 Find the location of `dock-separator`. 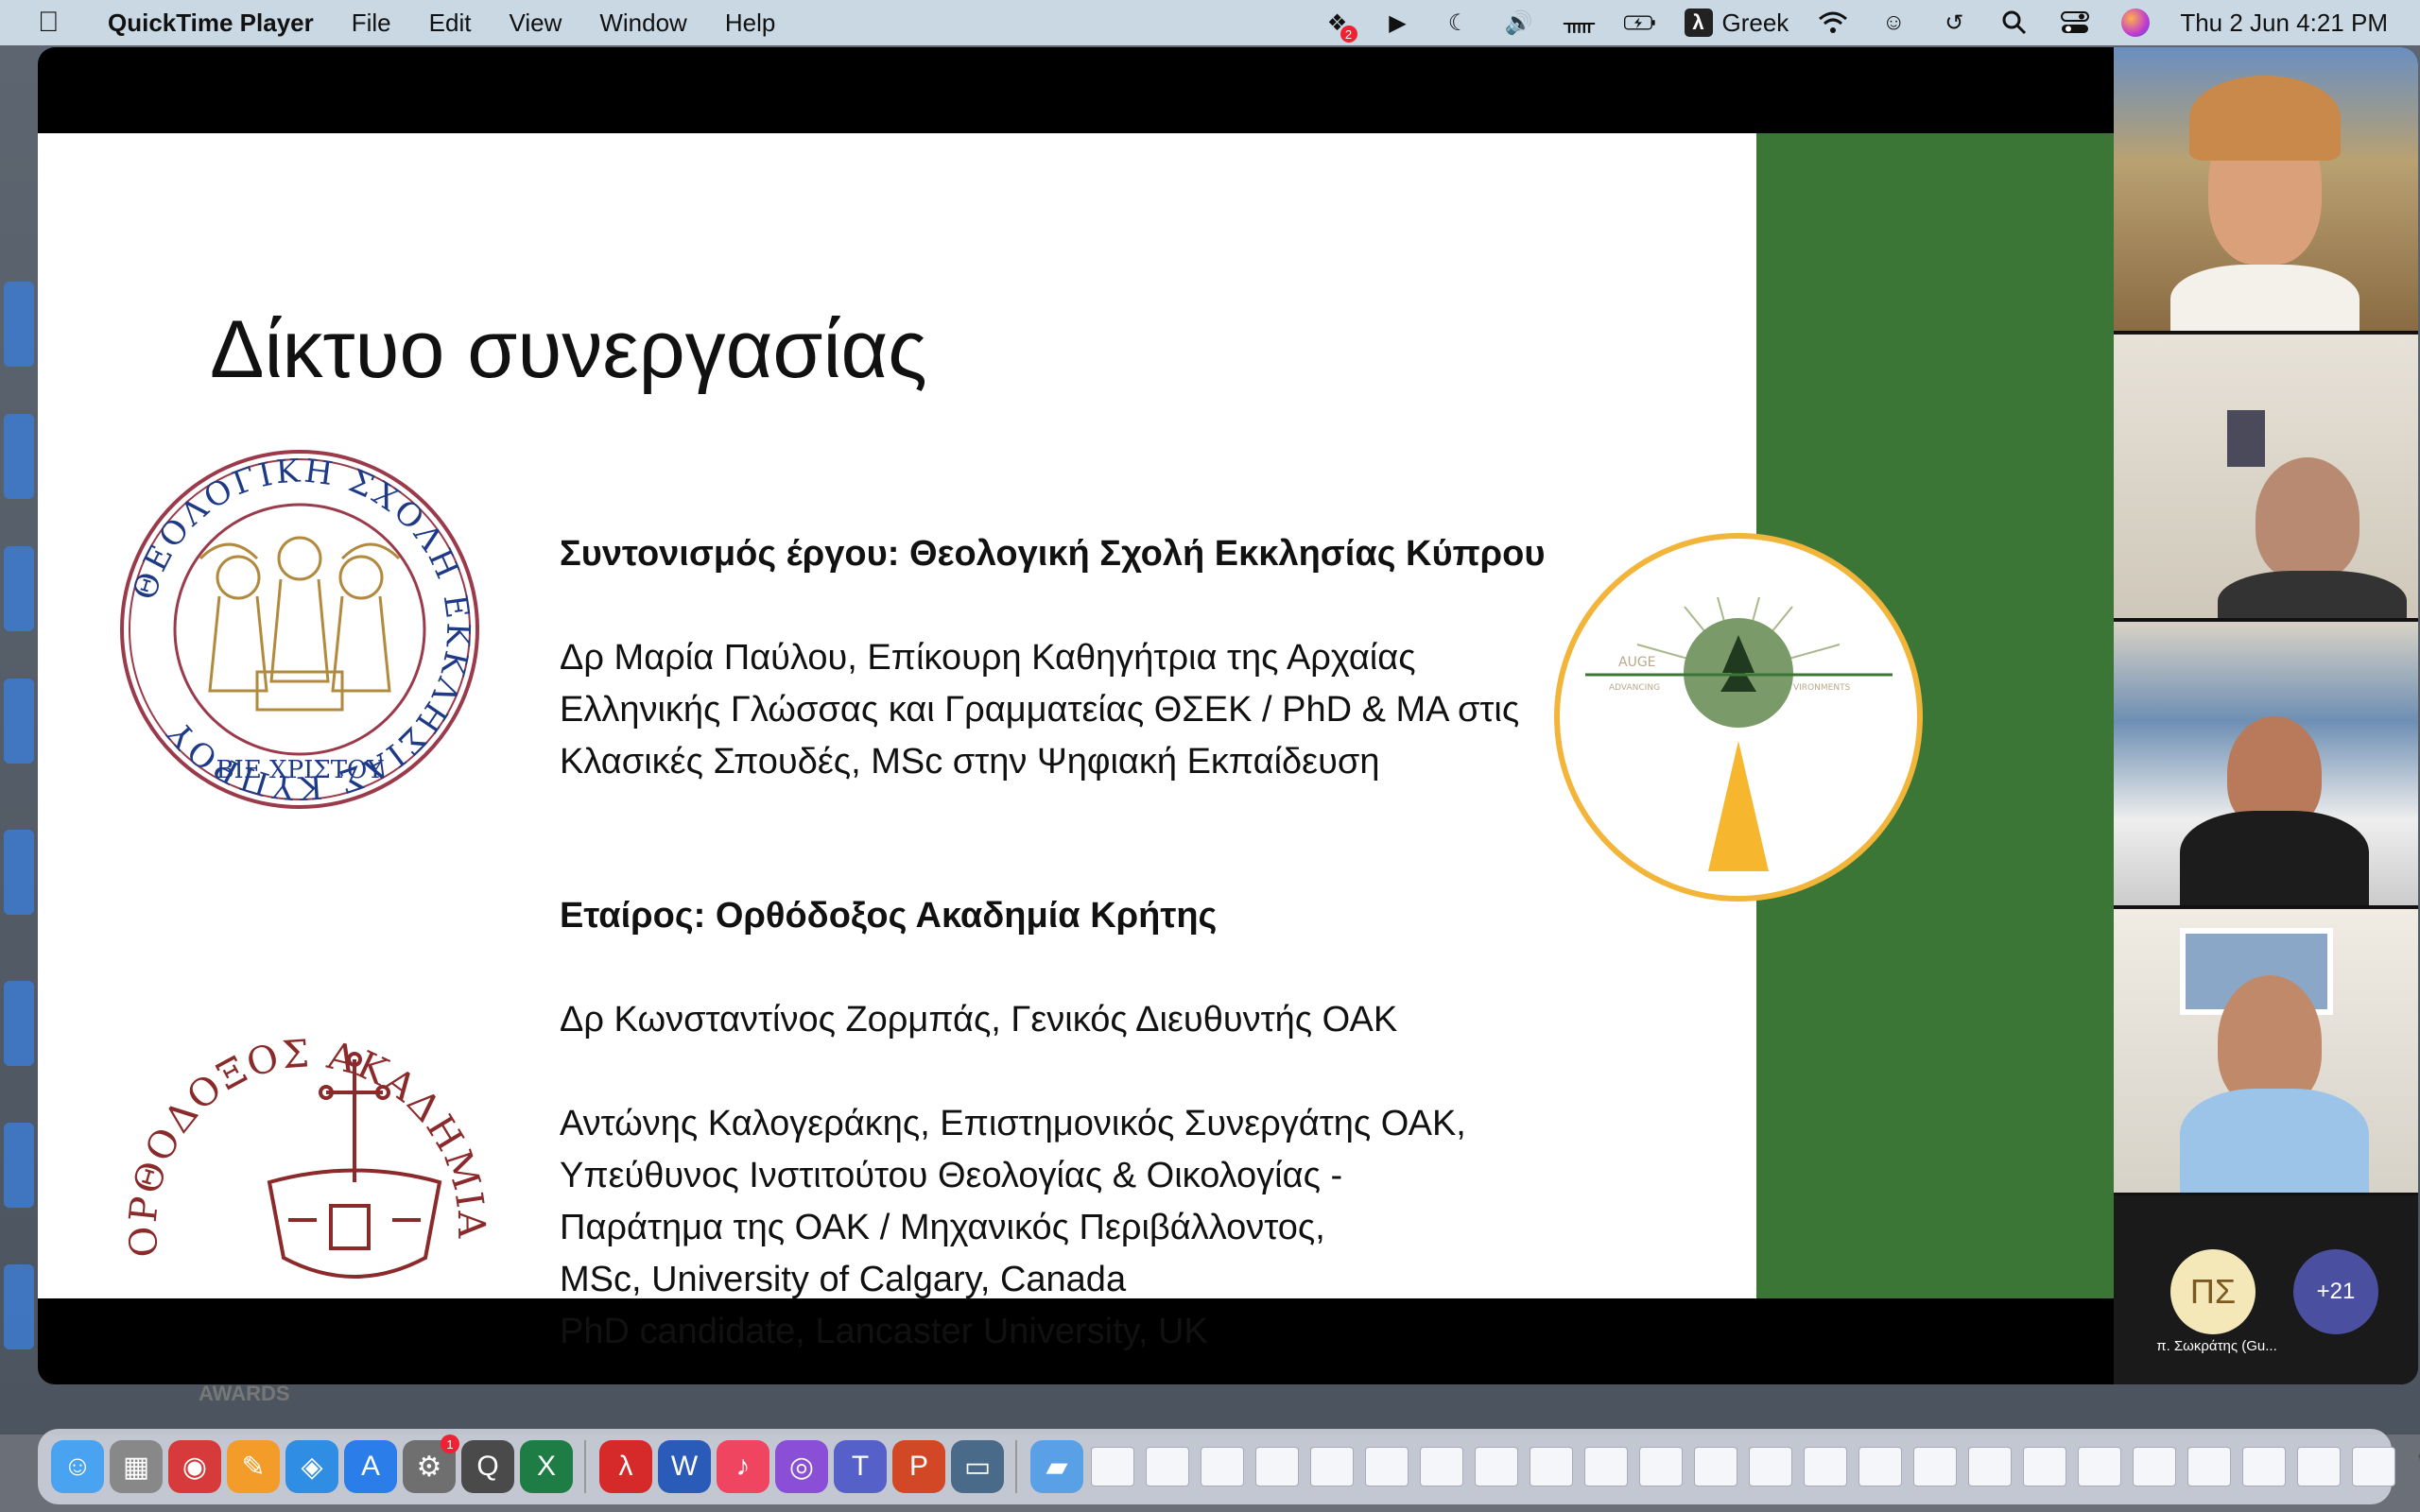

dock-separator is located at coordinates (585, 1466).